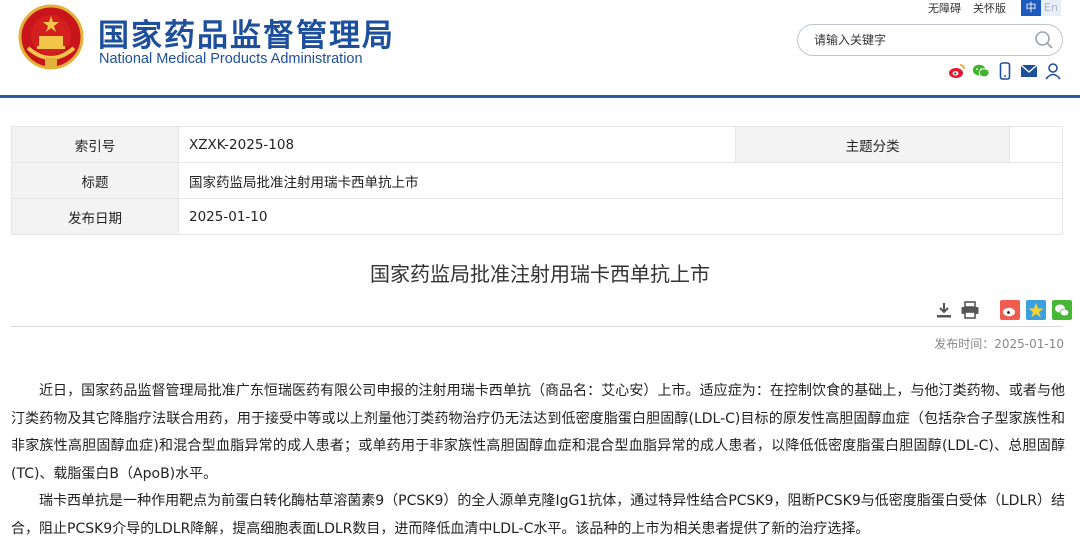 The width and height of the screenshot is (1080, 560). I want to click on search-input, so click(919, 40).